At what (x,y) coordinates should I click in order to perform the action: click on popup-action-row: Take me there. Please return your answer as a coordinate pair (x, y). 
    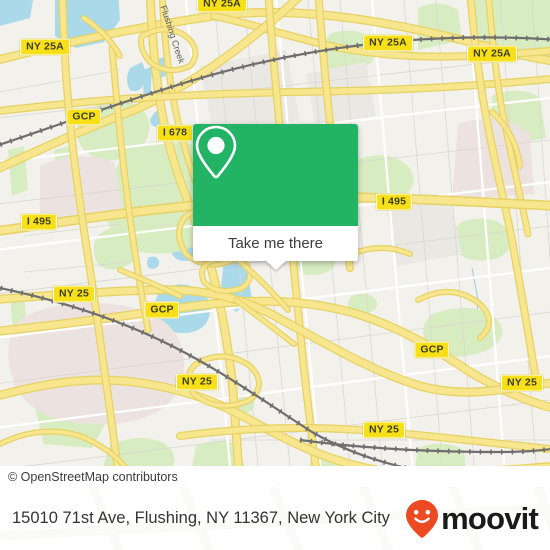
    Looking at the image, I should click on (275, 243).